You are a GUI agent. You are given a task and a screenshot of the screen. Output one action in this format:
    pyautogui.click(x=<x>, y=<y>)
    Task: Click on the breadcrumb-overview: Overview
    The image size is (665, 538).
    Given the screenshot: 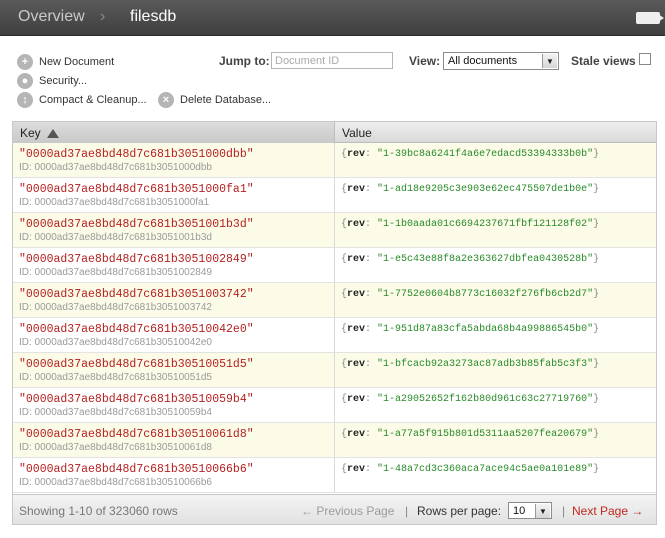 What is the action you would take?
    pyautogui.click(x=51, y=17)
    